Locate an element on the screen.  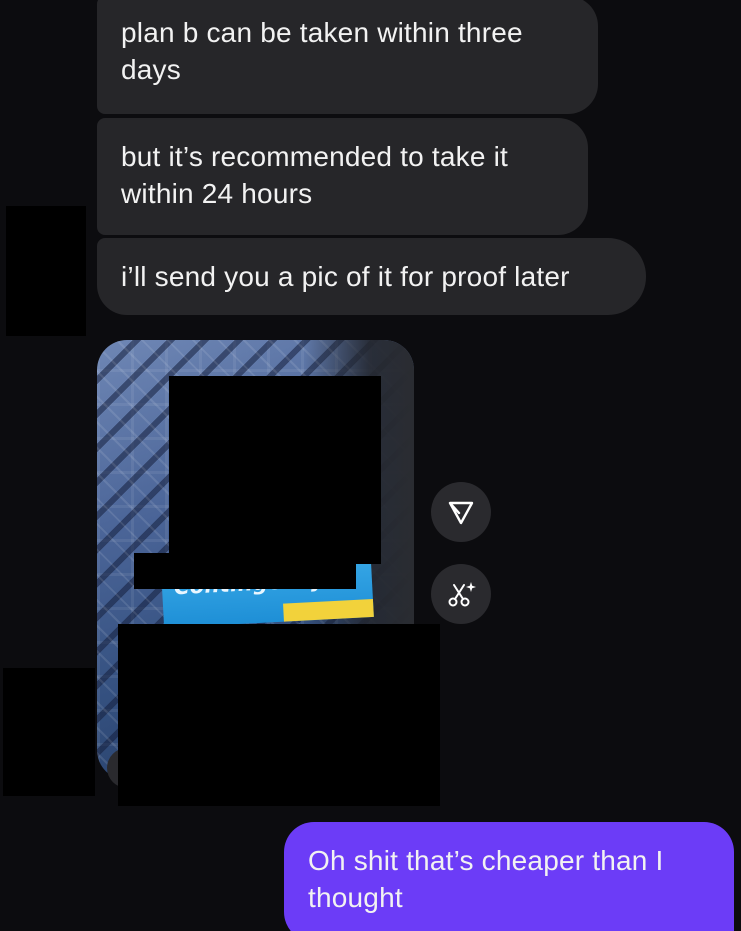
ai-edit-button is located at coordinates (461, 594).